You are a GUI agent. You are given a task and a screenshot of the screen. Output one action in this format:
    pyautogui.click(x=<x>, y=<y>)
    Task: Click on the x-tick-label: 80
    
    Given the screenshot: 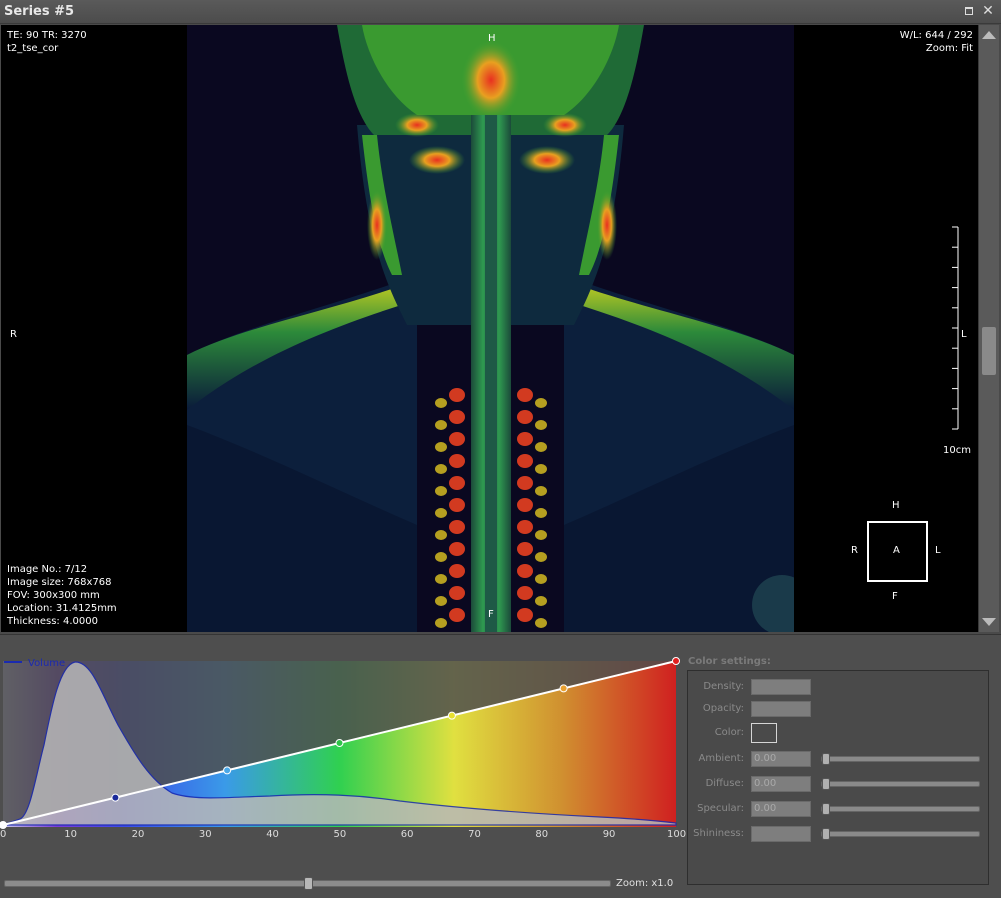 What is the action you would take?
    pyautogui.click(x=542, y=834)
    